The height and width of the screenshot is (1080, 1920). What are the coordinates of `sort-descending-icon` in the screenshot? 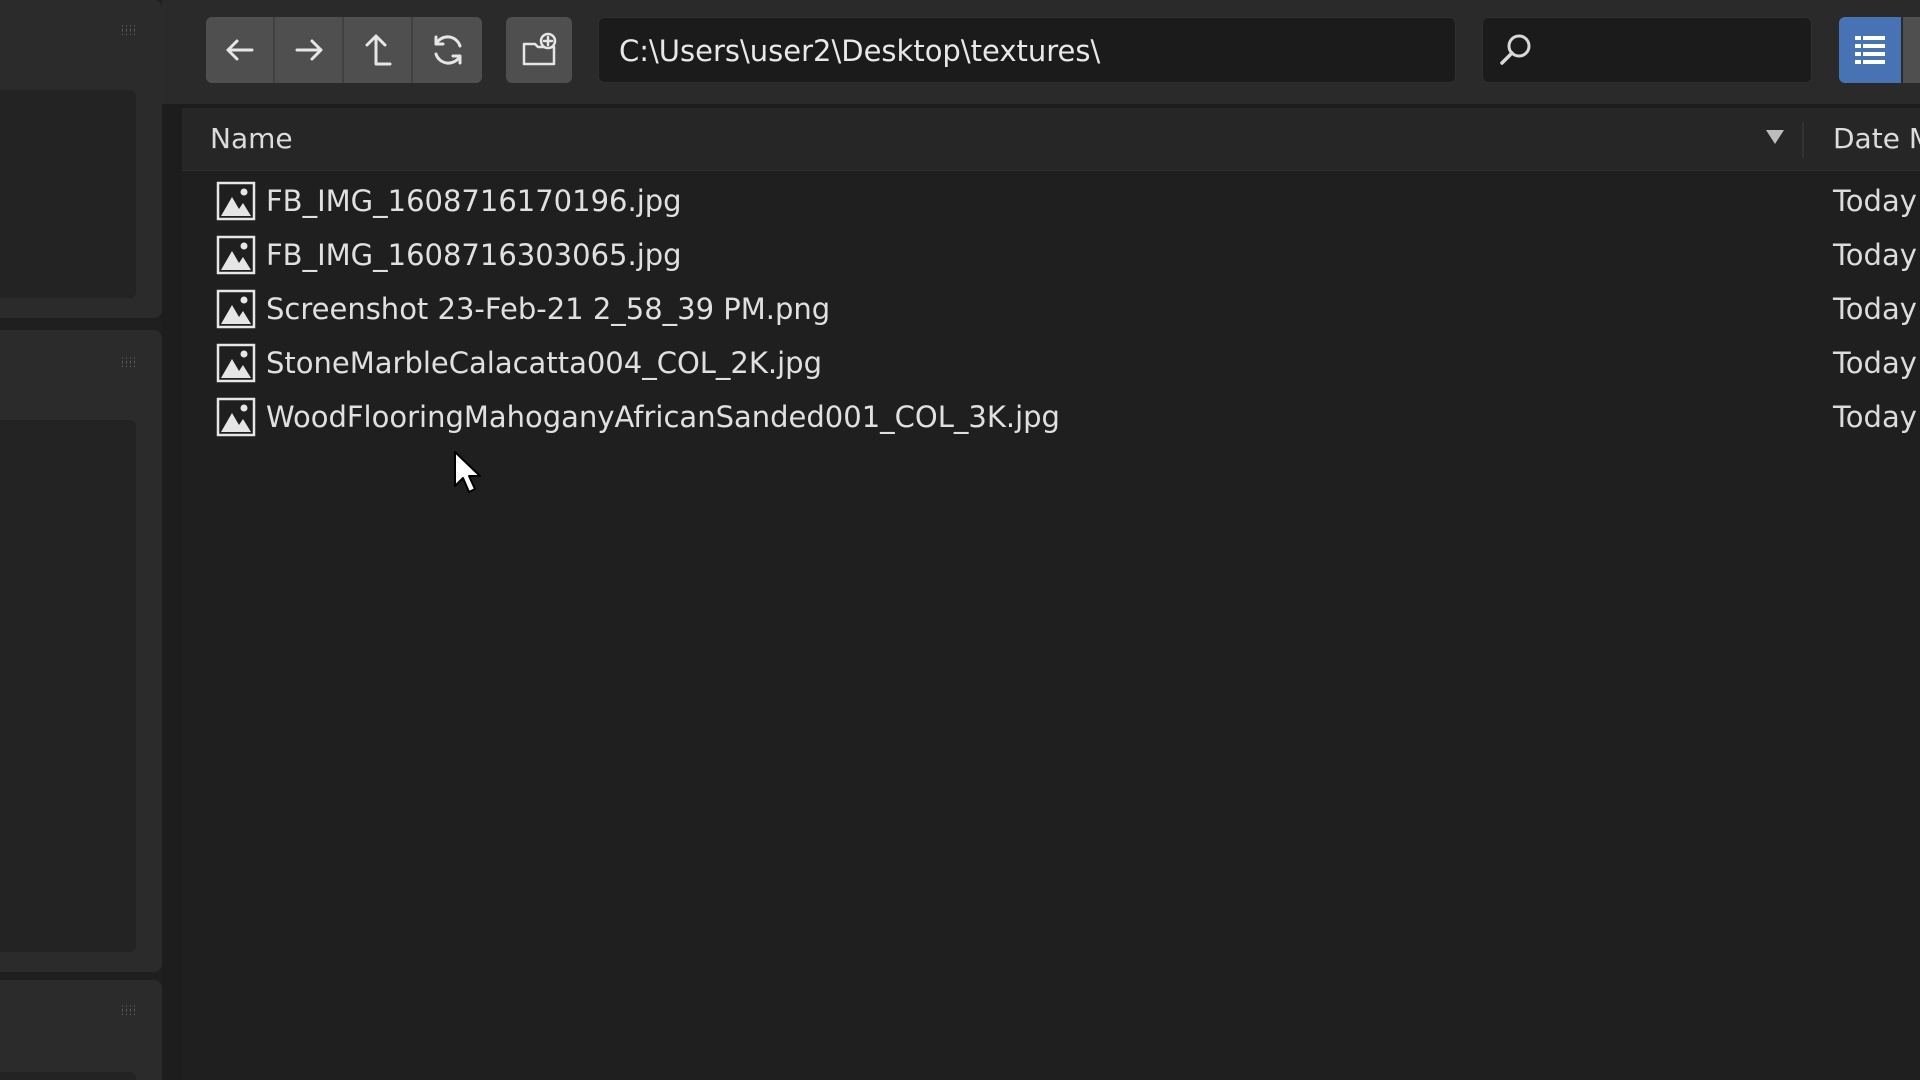 It's located at (1775, 137).